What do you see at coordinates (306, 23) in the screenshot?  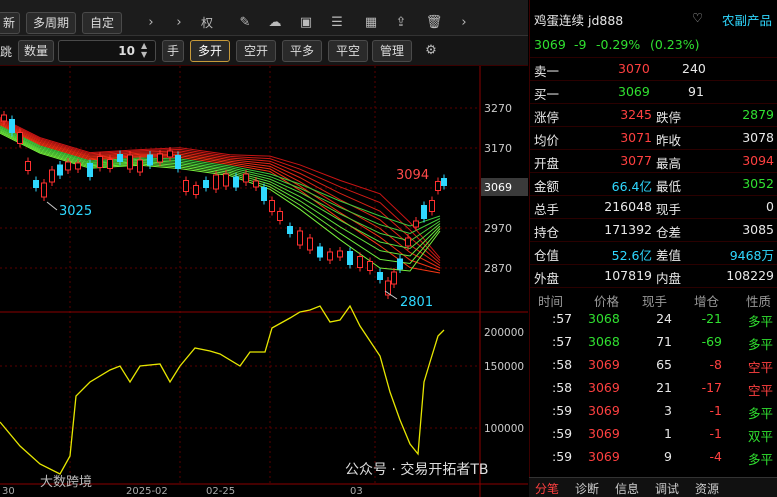 I see `image-icon: ▣` at bounding box center [306, 23].